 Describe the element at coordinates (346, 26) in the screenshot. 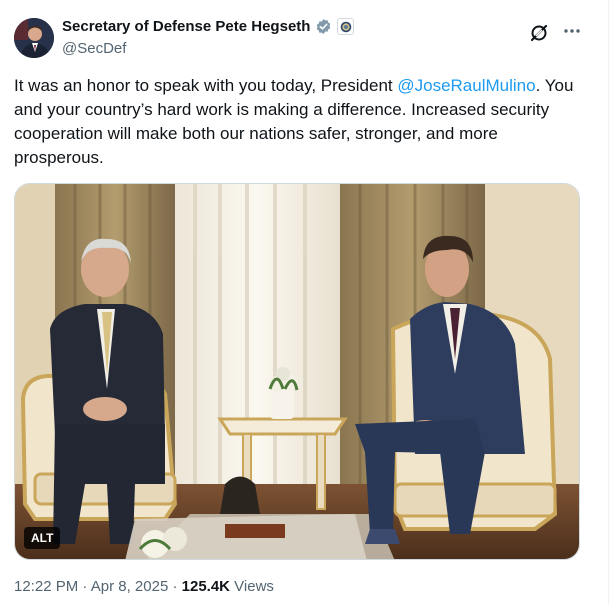

I see `government-affiliation-icon` at that location.